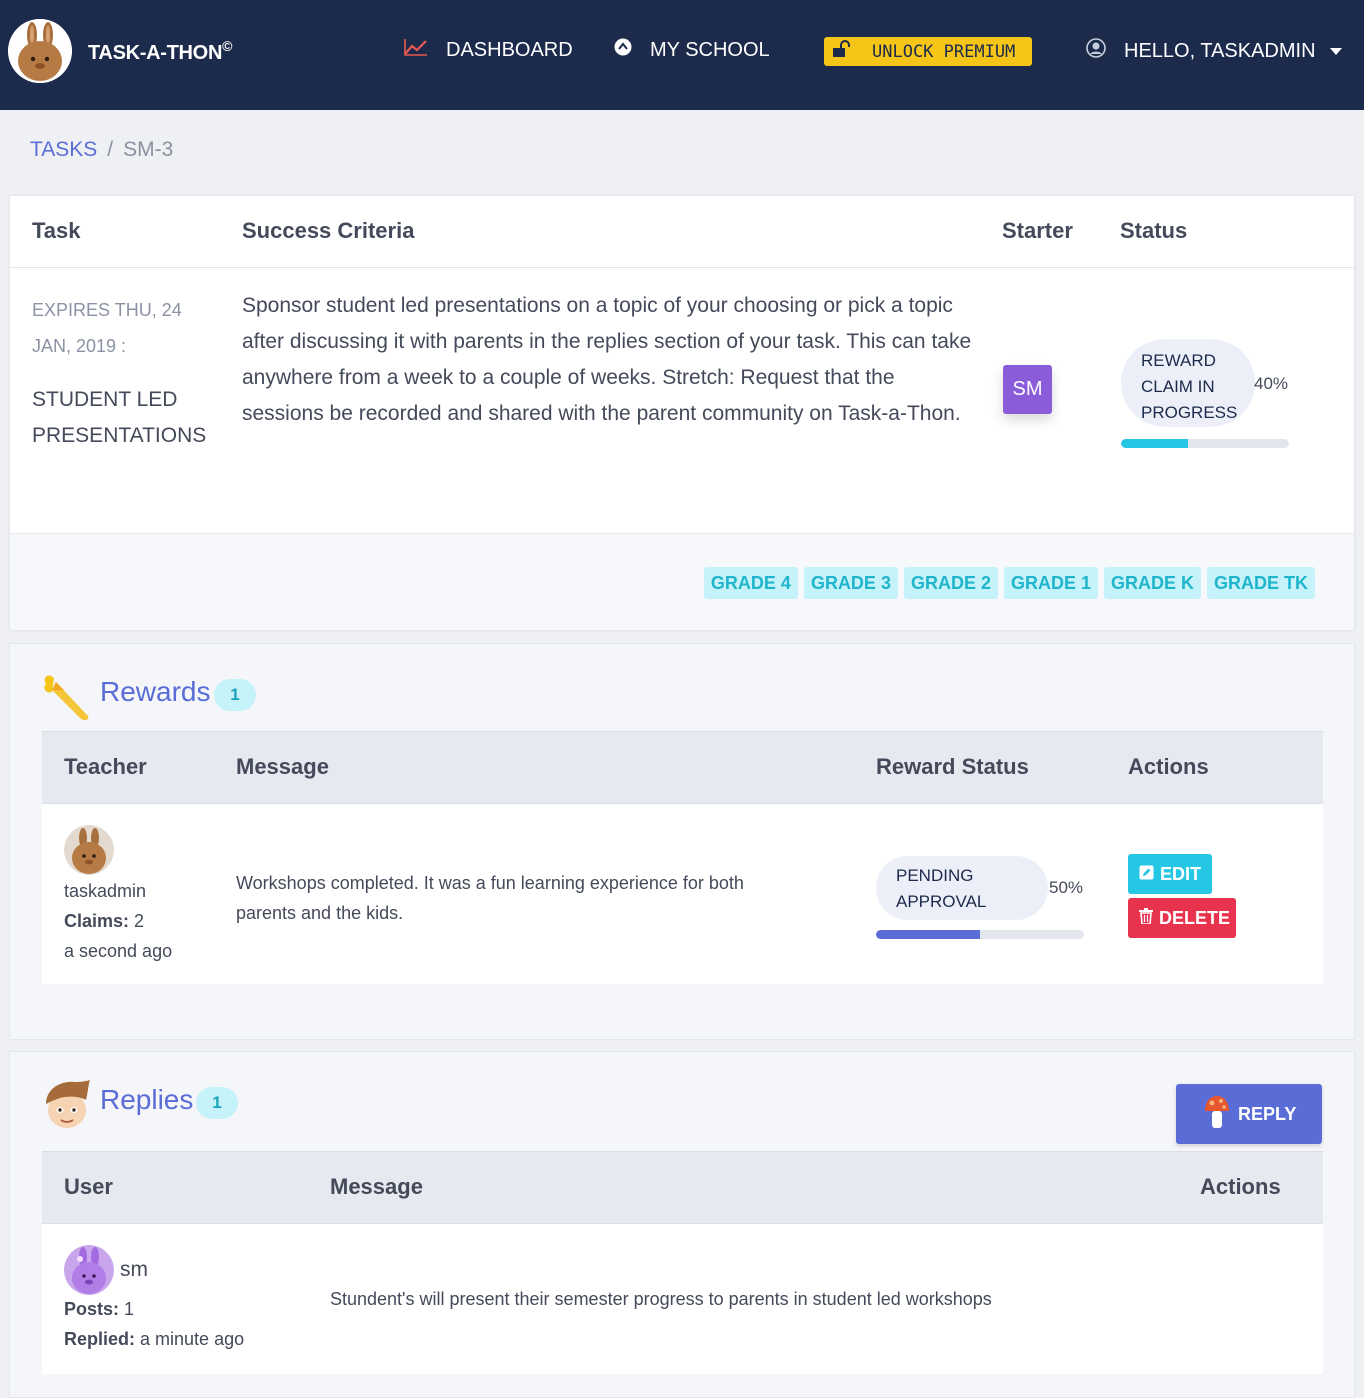 This screenshot has height=1398, width=1364. I want to click on edit-button: EDIT, so click(1170, 874).